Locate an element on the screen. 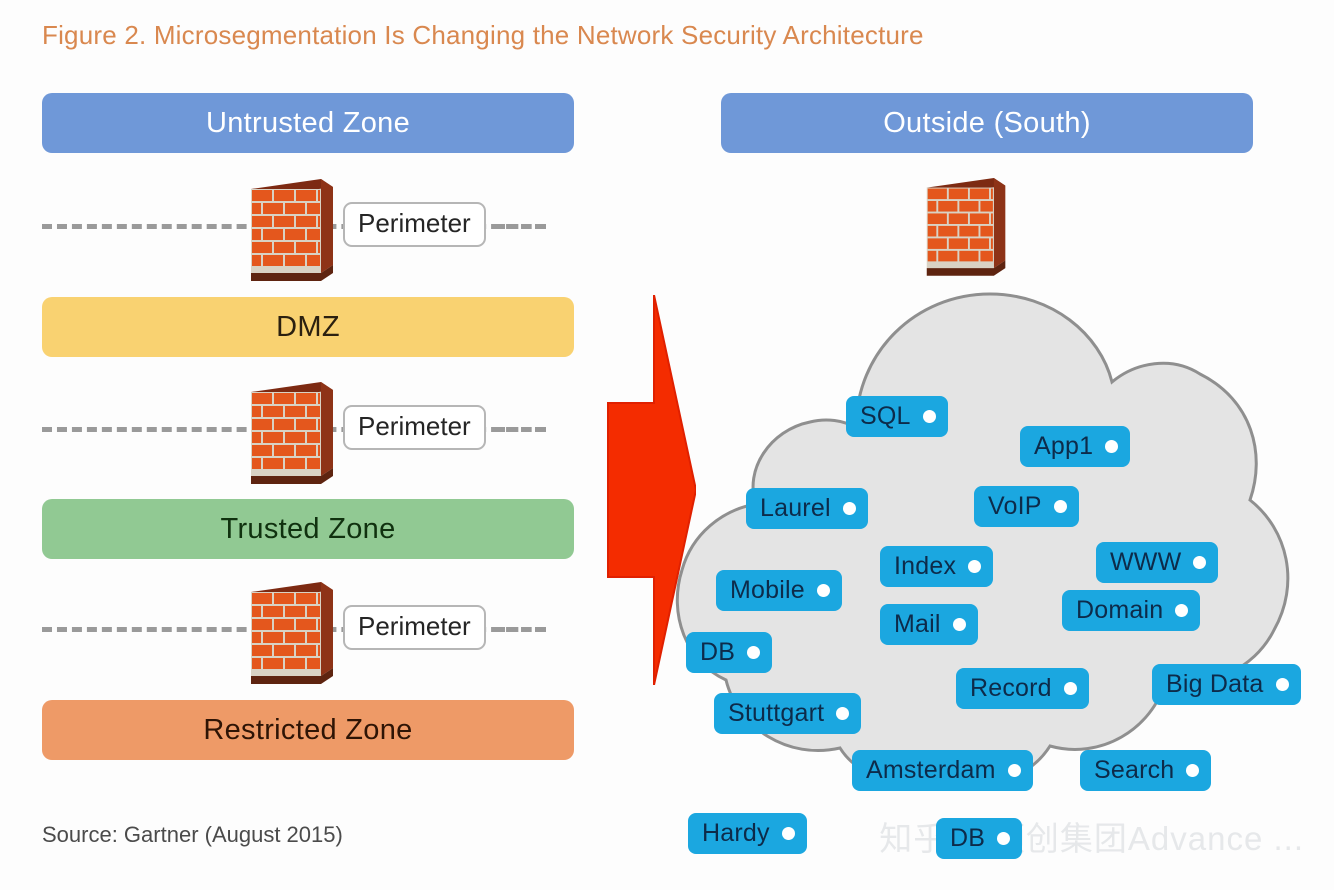  node-pill-db-left: DB is located at coordinates (729, 652).